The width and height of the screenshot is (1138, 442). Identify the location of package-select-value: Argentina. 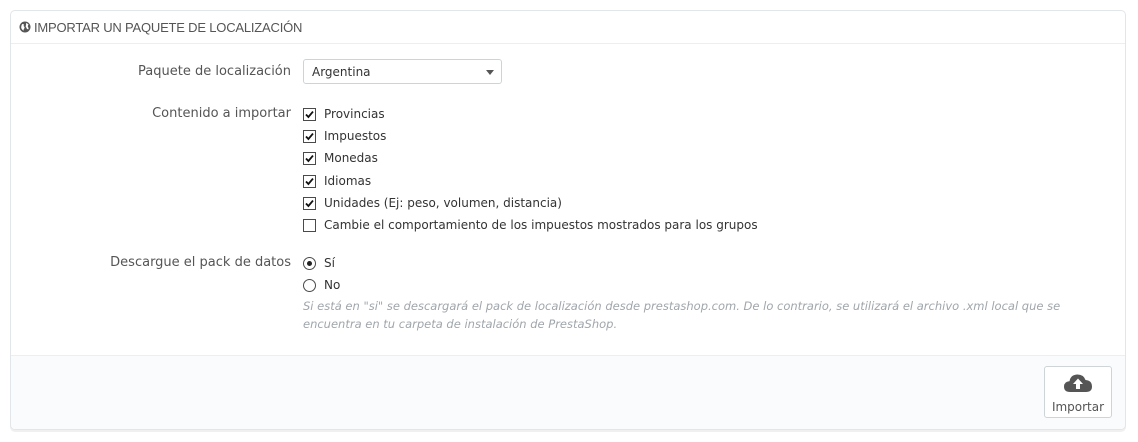
(341, 71).